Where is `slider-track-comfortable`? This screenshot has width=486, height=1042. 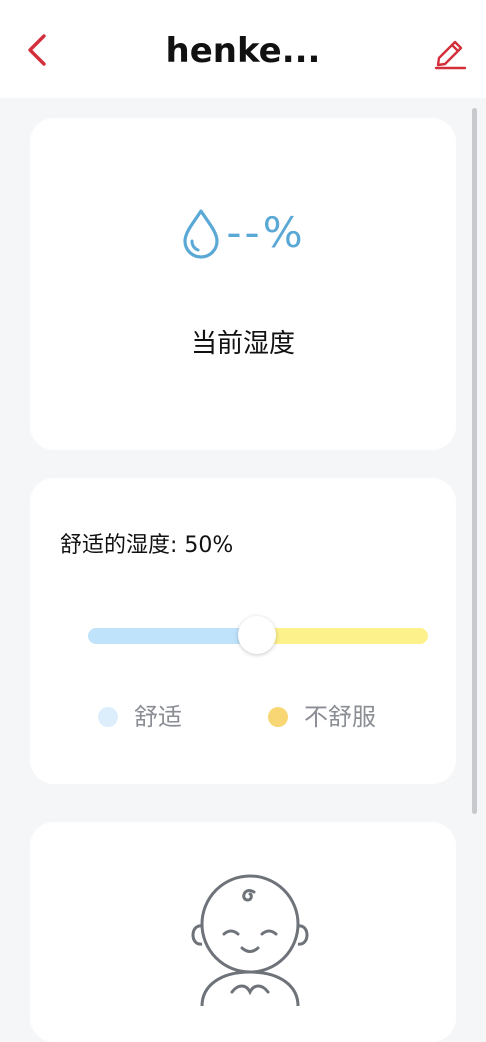 slider-track-comfortable is located at coordinates (175, 636).